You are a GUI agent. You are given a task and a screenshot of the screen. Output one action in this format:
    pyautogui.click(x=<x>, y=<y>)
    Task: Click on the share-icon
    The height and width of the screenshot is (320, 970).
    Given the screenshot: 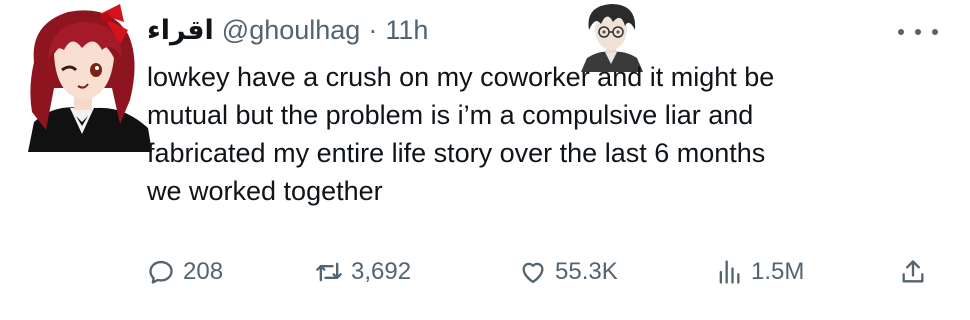 What is the action you would take?
    pyautogui.click(x=913, y=271)
    